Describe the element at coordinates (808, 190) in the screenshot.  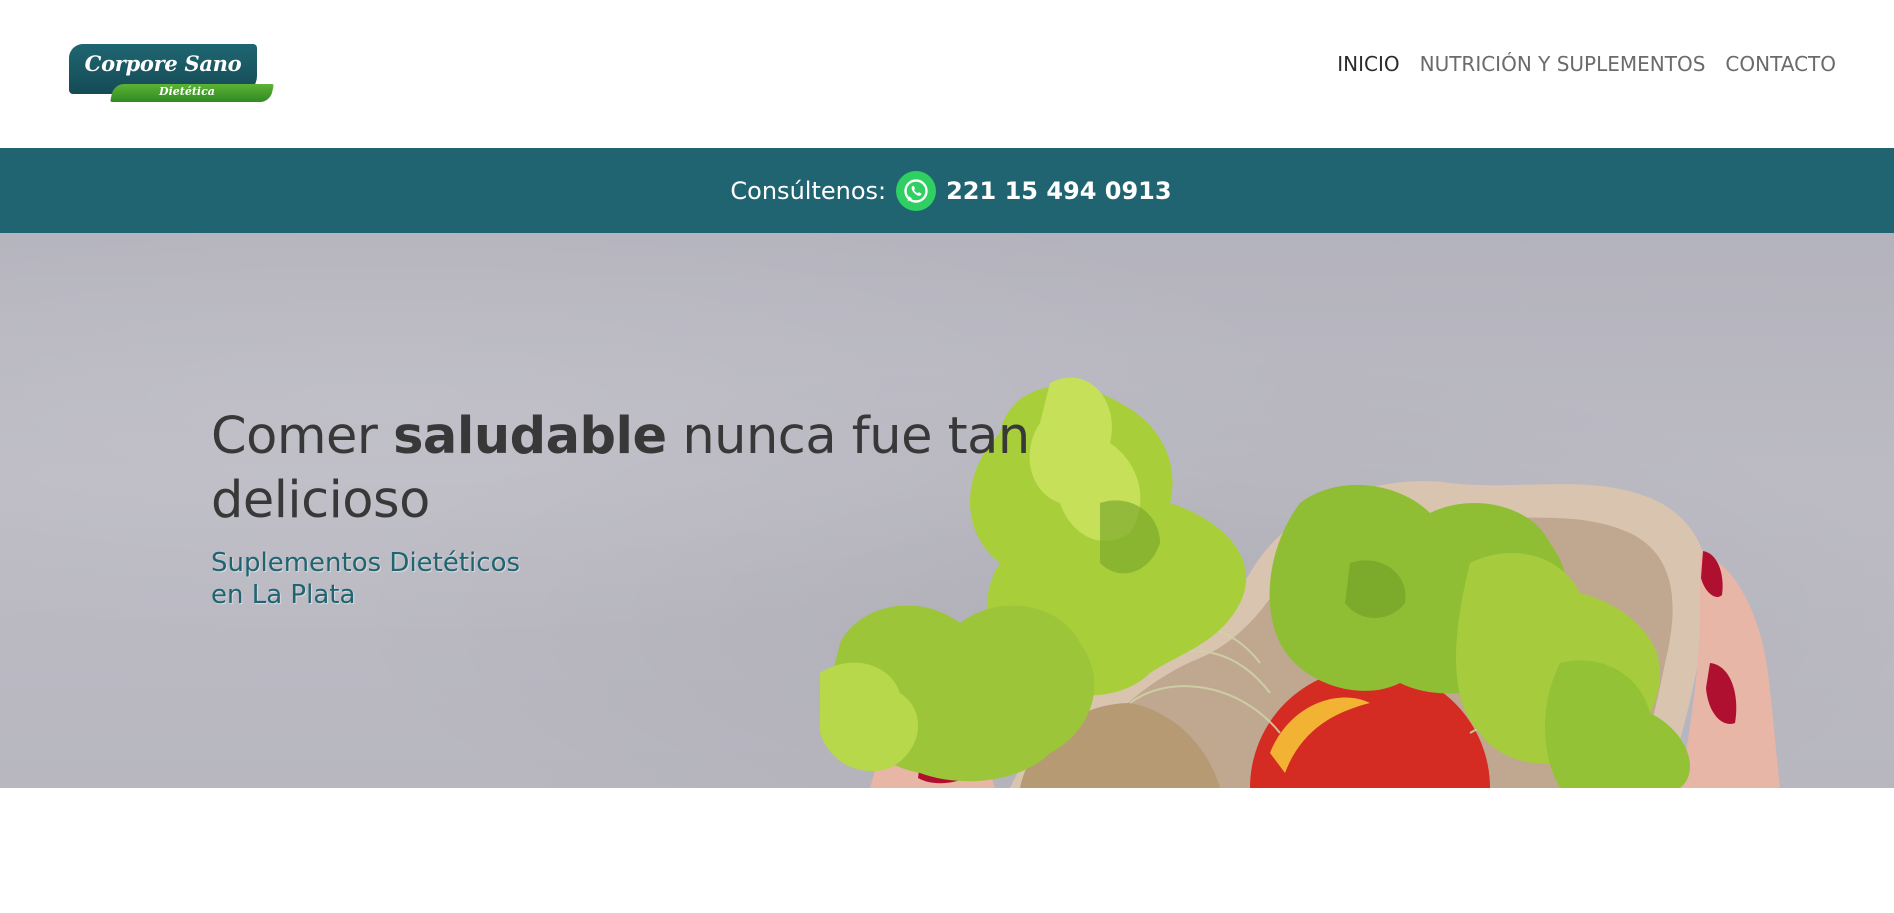
I see `contact-label: Consúltenos:` at that location.